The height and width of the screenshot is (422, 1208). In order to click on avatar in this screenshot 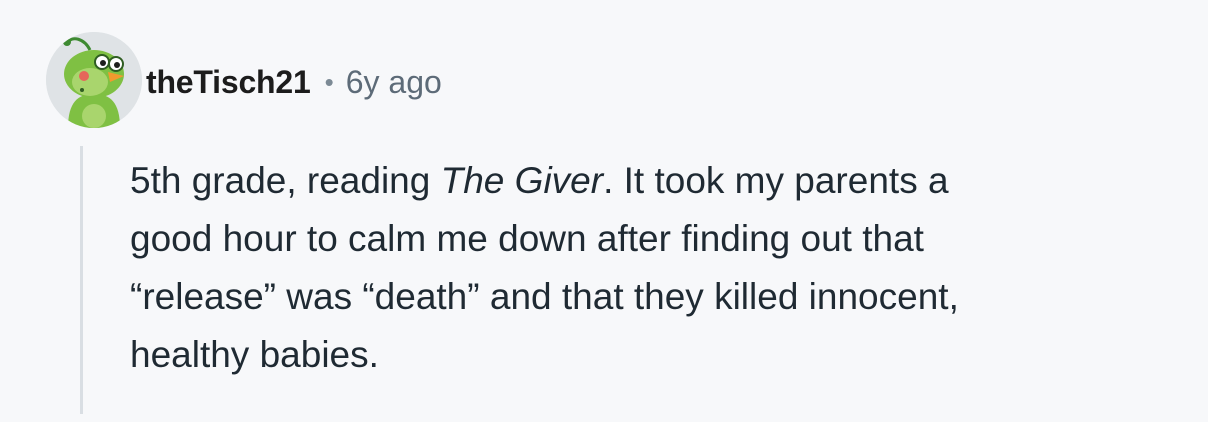, I will do `click(94, 80)`.